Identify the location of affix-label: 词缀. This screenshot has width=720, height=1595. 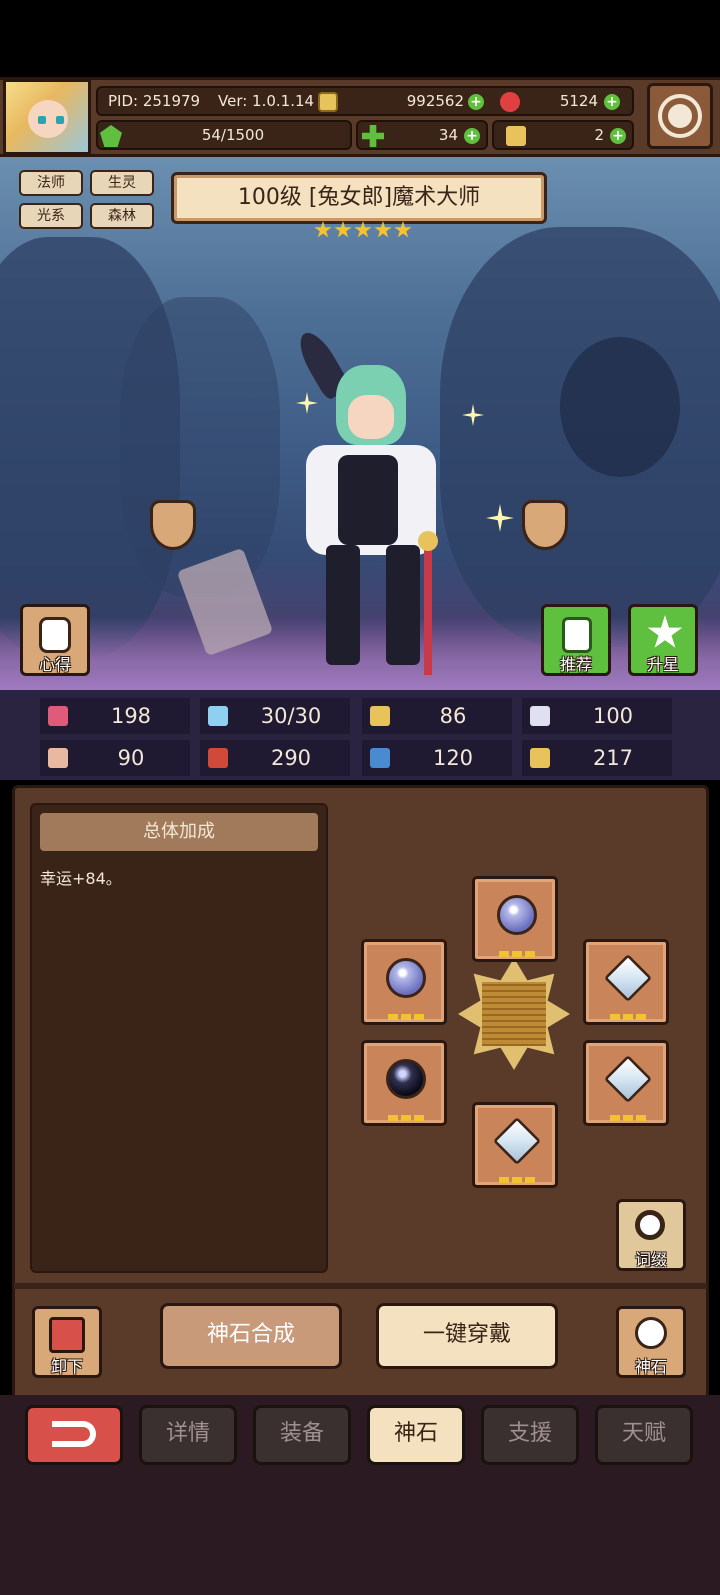
(650, 1259).